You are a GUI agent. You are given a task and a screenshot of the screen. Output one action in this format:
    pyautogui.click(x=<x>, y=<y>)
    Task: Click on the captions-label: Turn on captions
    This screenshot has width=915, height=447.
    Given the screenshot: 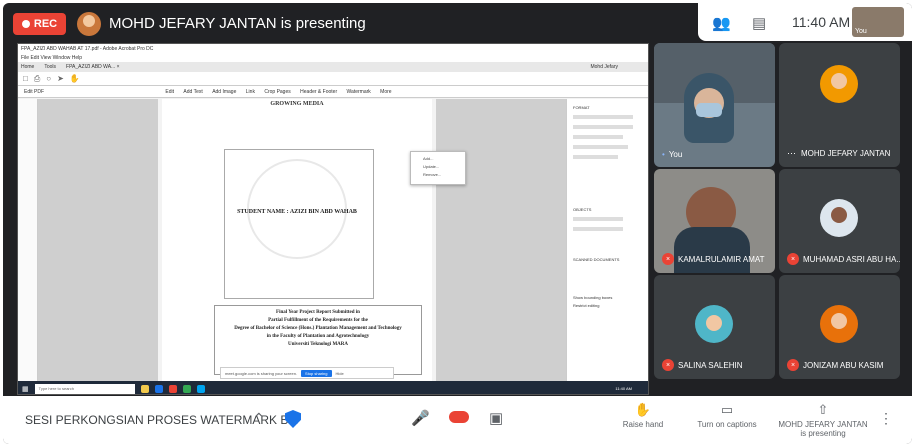 What is the action you would take?
    pyautogui.click(x=727, y=424)
    